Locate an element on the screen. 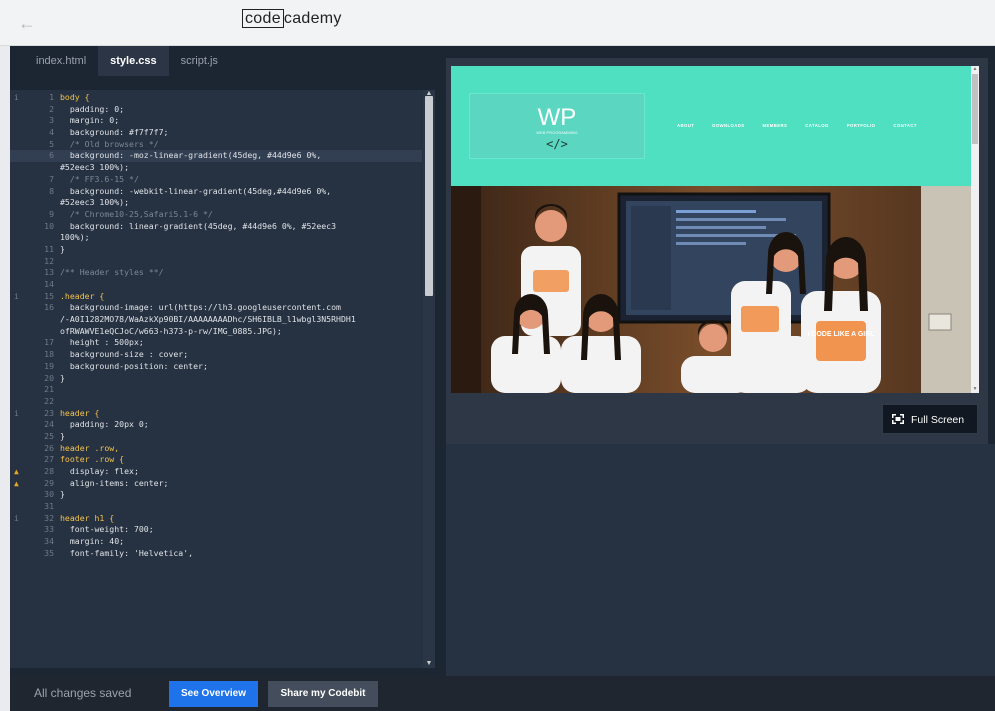 The image size is (995, 711). code-line: 33 font-weight: 700; is located at coordinates (216, 530).